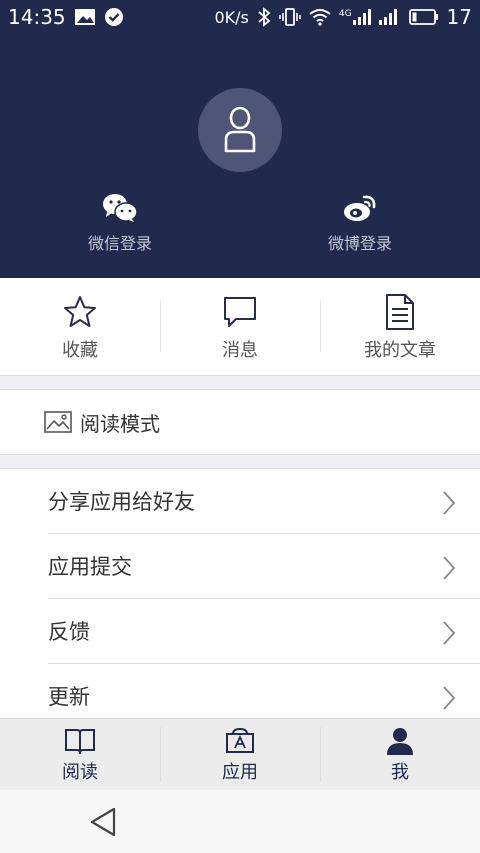 The width and height of the screenshot is (480, 853). I want to click on document-icon, so click(400, 312).